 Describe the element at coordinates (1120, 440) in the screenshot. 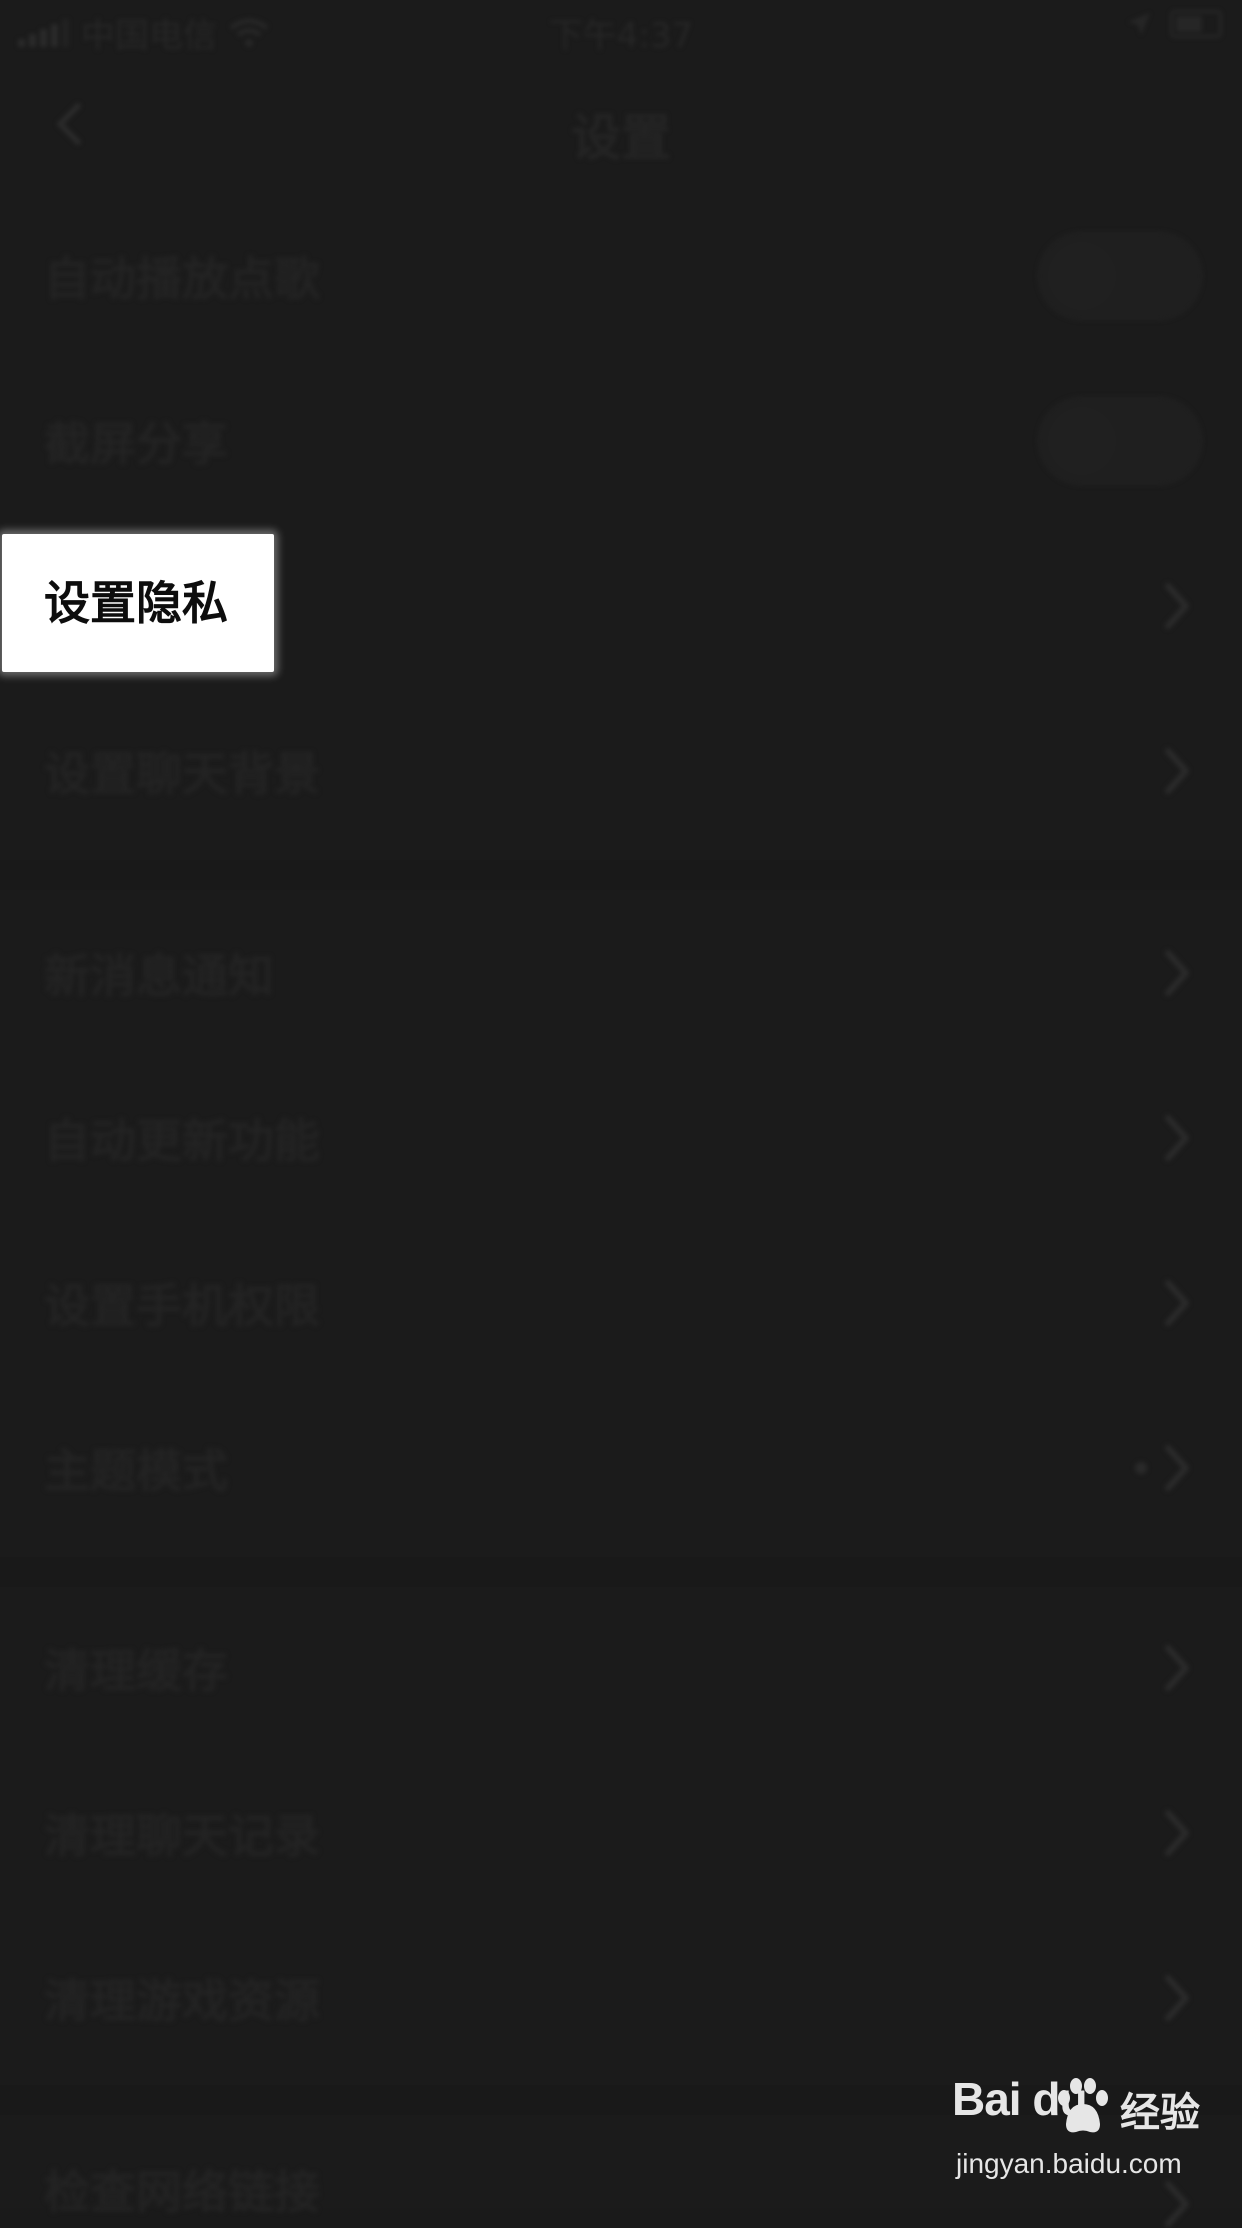

I see `screenshot-share-toggle` at that location.